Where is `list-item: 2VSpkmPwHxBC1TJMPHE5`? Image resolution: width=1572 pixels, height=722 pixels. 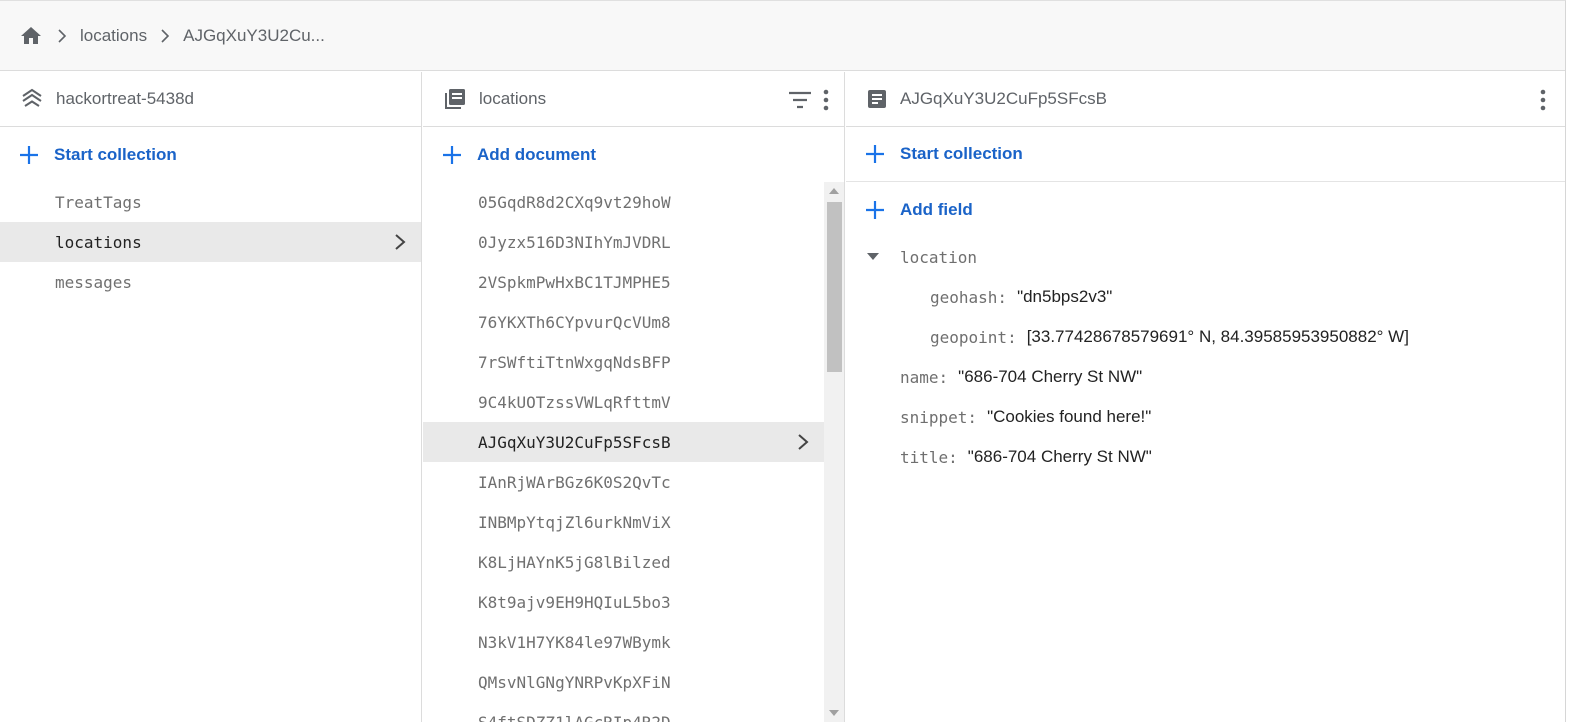 list-item: 2VSpkmPwHxBC1TJMPHE5 is located at coordinates (623, 282).